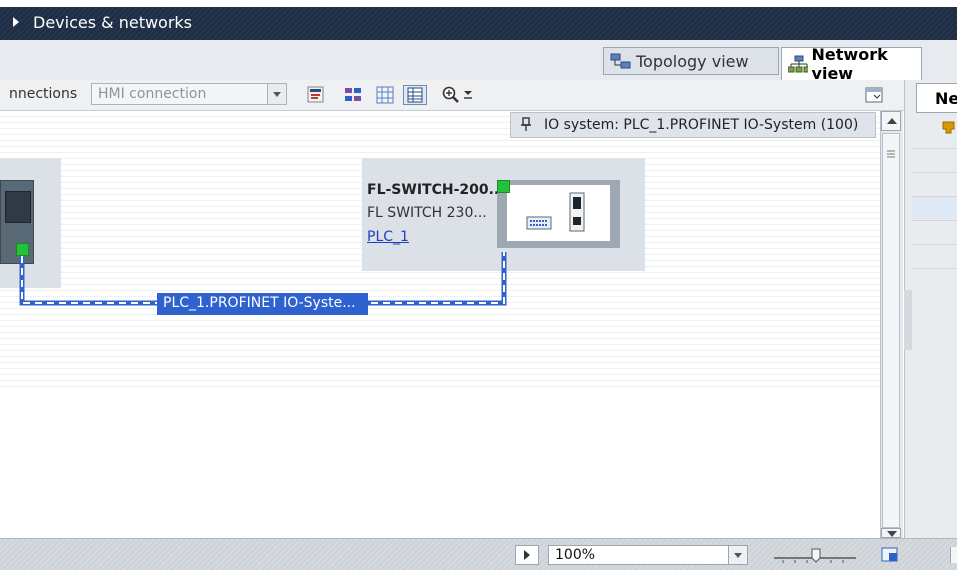  I want to click on zoom-toggle-button, so click(527, 555).